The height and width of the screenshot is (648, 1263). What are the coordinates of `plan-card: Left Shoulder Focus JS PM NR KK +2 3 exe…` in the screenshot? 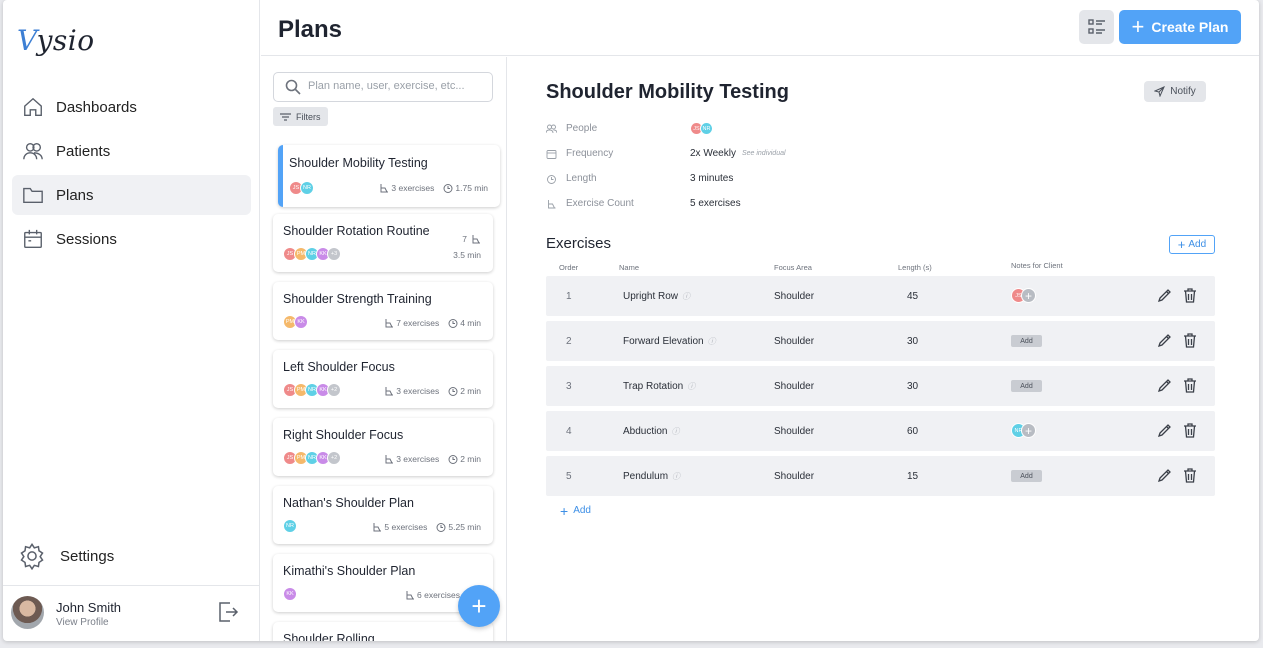 It's located at (383, 379).